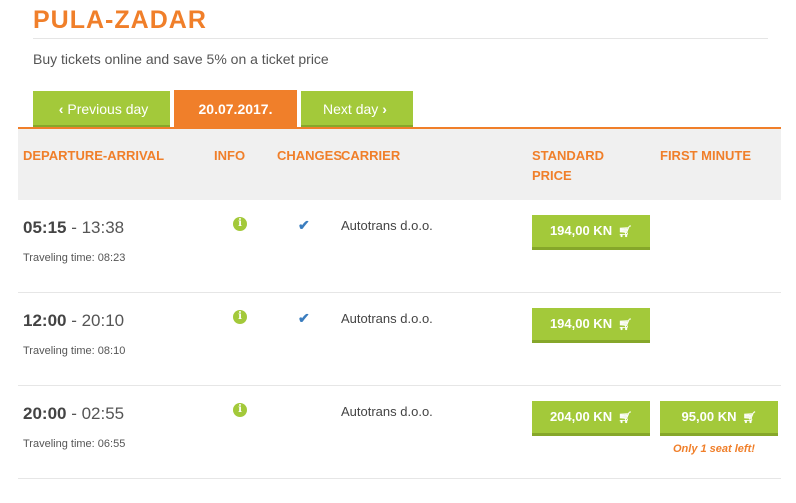 The image size is (796, 503). Describe the element at coordinates (94, 155) in the screenshot. I see `header-departure-arrival: DEPARTURE-ARRIVAL` at that location.